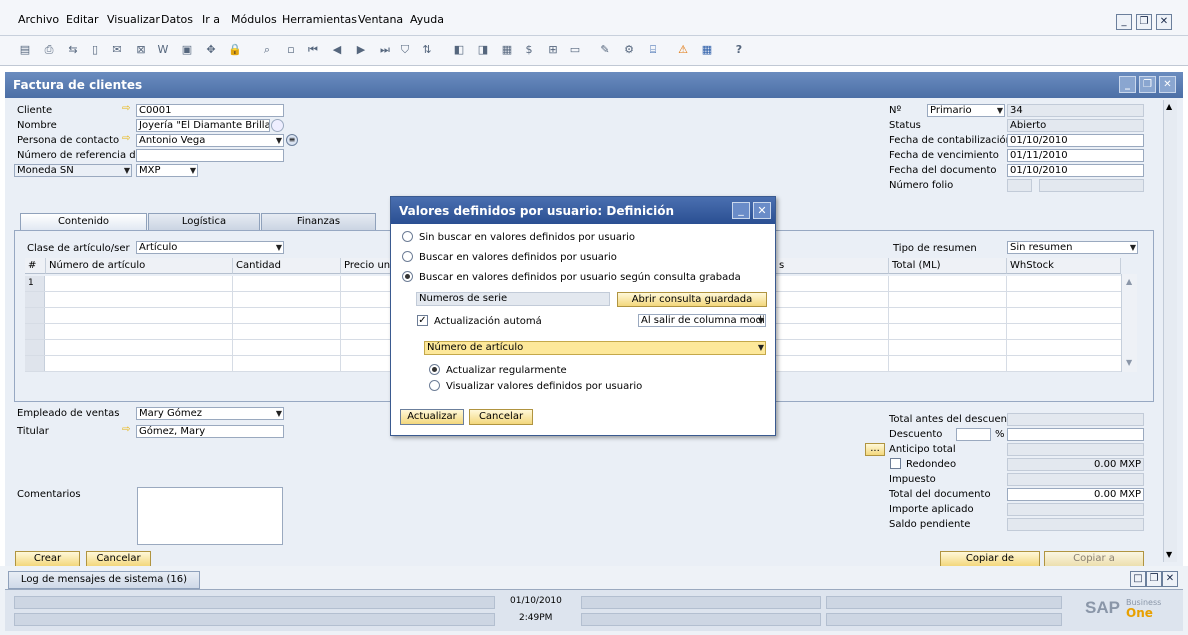  What do you see at coordinates (254, 19) in the screenshot?
I see `menu-modulos: Módulos` at bounding box center [254, 19].